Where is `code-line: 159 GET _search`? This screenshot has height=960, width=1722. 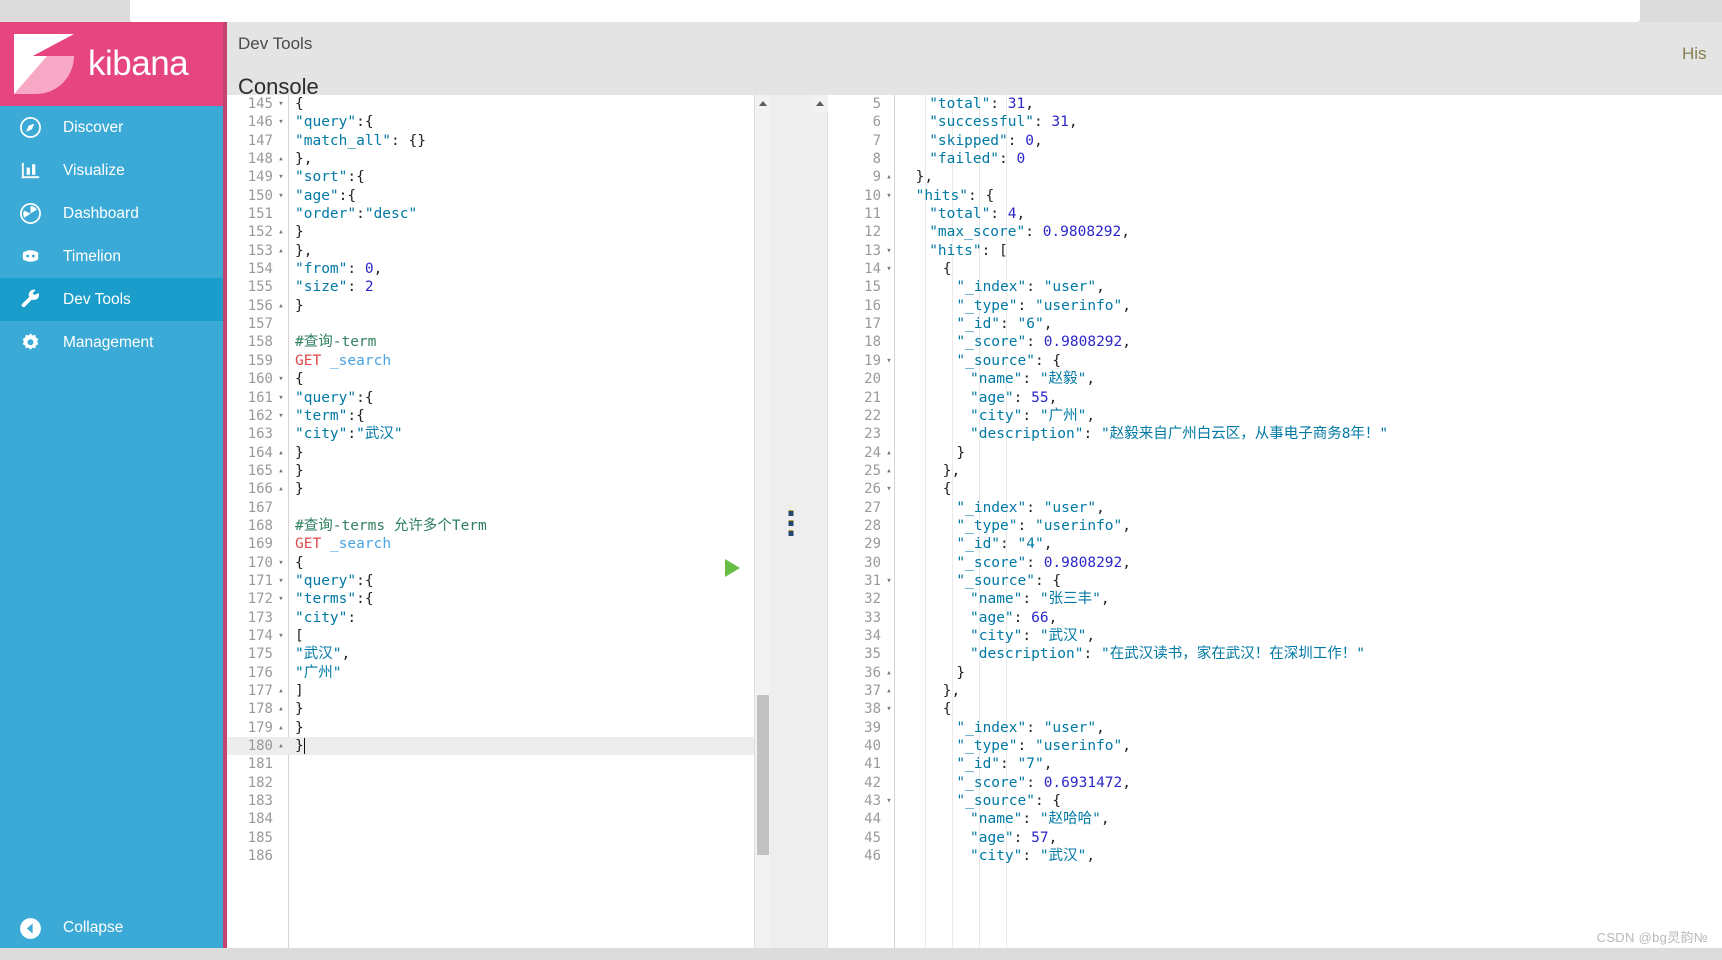
code-line: 159 GET _search is located at coordinates (498, 361).